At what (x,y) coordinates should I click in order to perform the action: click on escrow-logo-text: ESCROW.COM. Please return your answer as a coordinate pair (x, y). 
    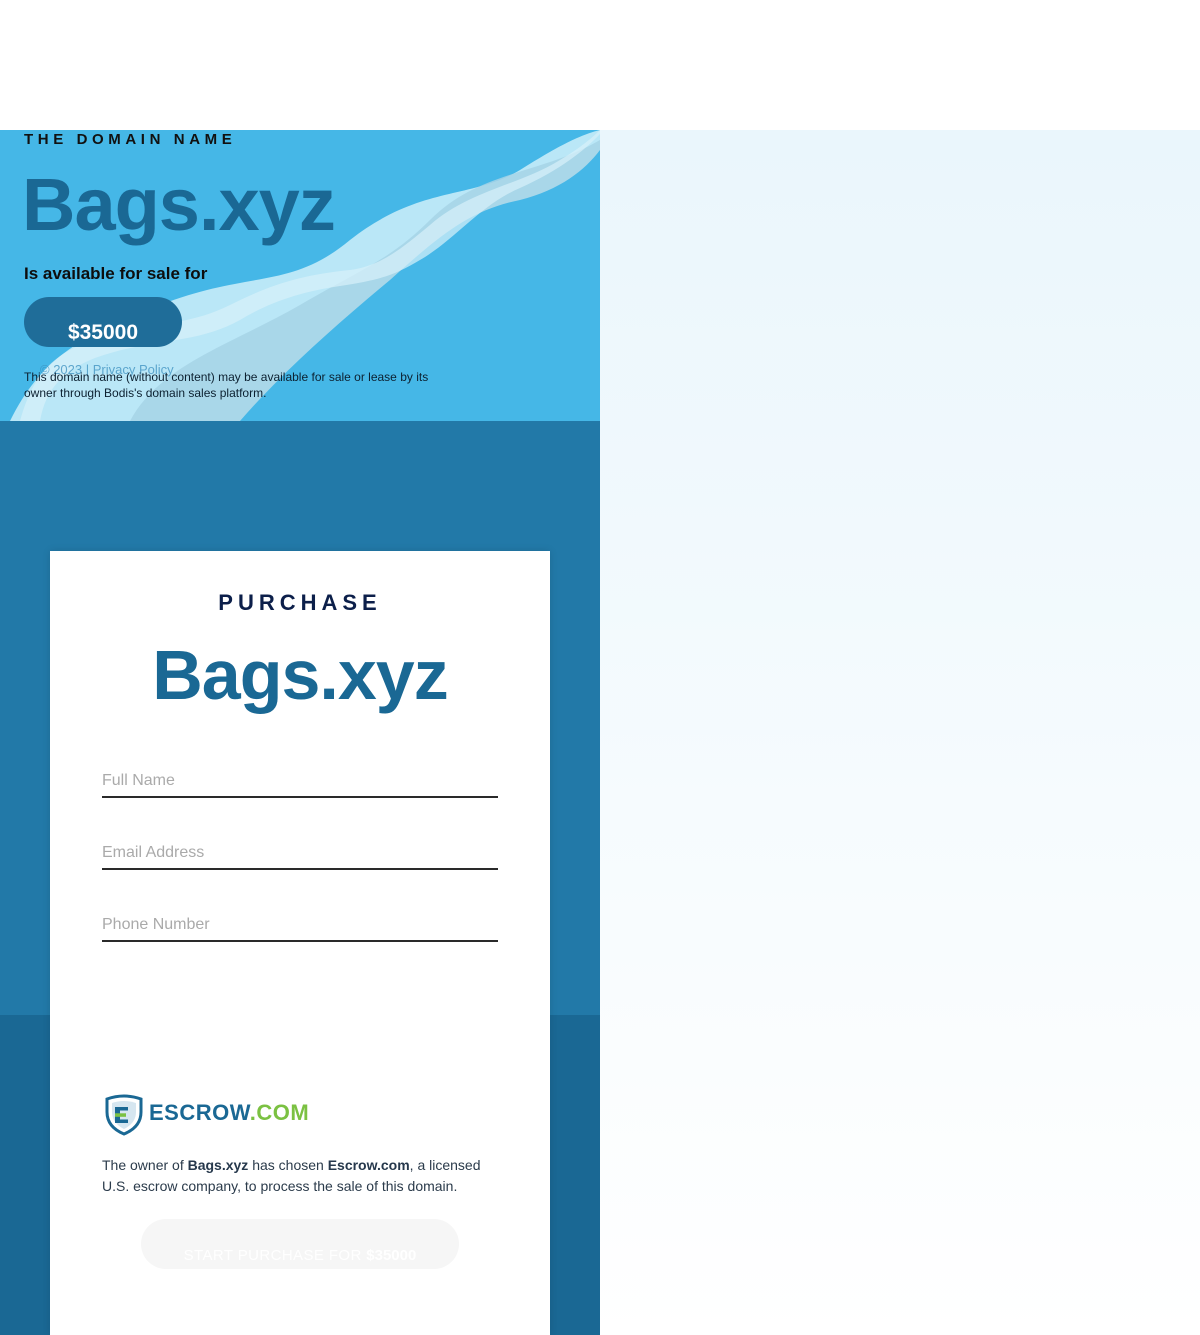
    Looking at the image, I should click on (229, 1113).